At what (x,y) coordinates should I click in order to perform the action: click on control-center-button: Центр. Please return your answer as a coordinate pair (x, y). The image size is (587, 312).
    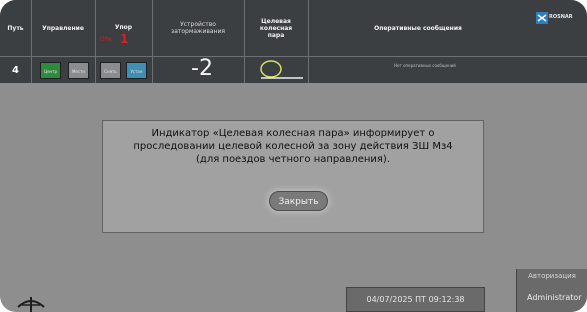
    Looking at the image, I should click on (50, 70).